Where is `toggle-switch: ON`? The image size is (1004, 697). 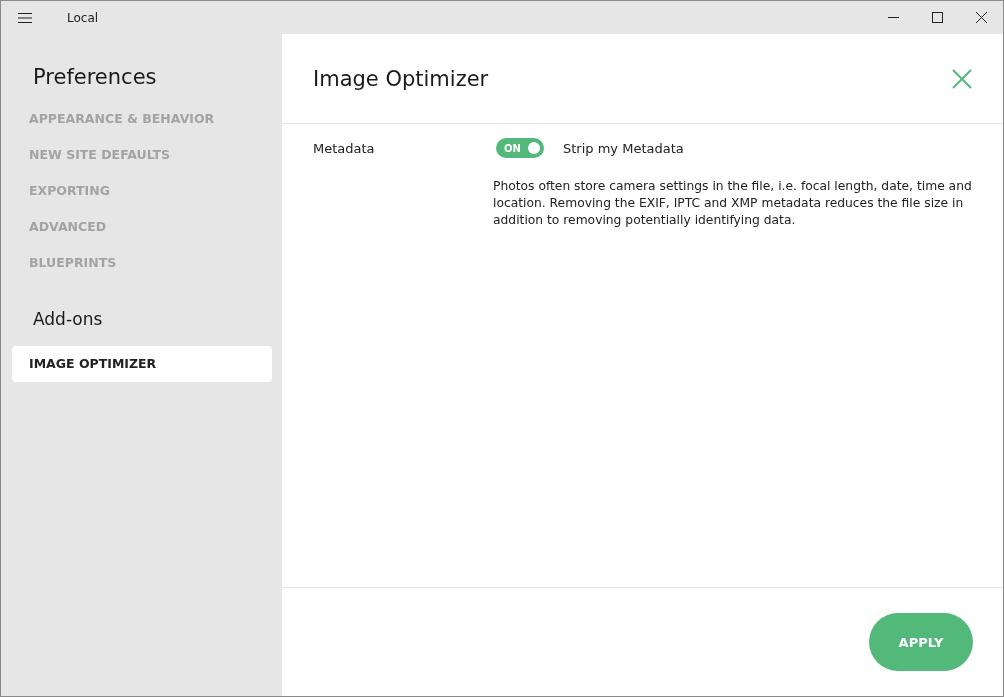 toggle-switch: ON is located at coordinates (520, 148).